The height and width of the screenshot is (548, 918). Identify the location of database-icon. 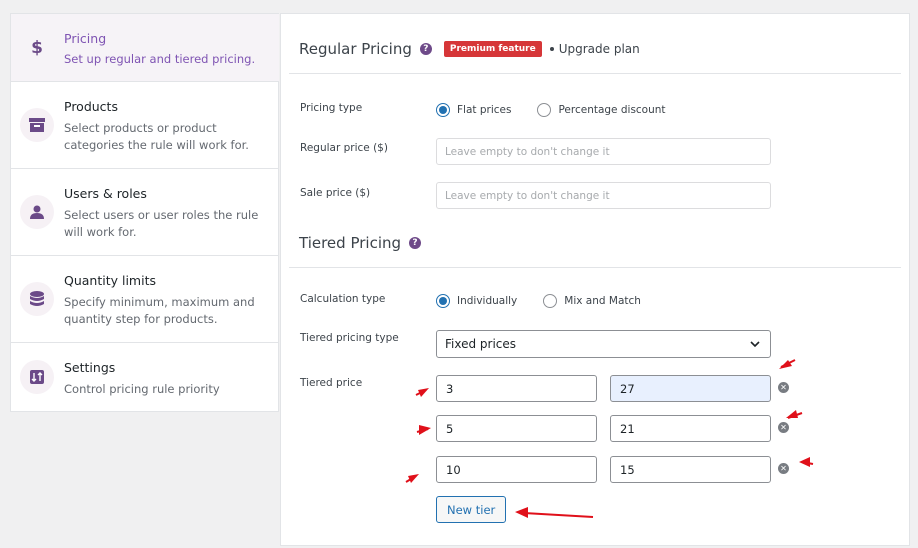
(37, 299).